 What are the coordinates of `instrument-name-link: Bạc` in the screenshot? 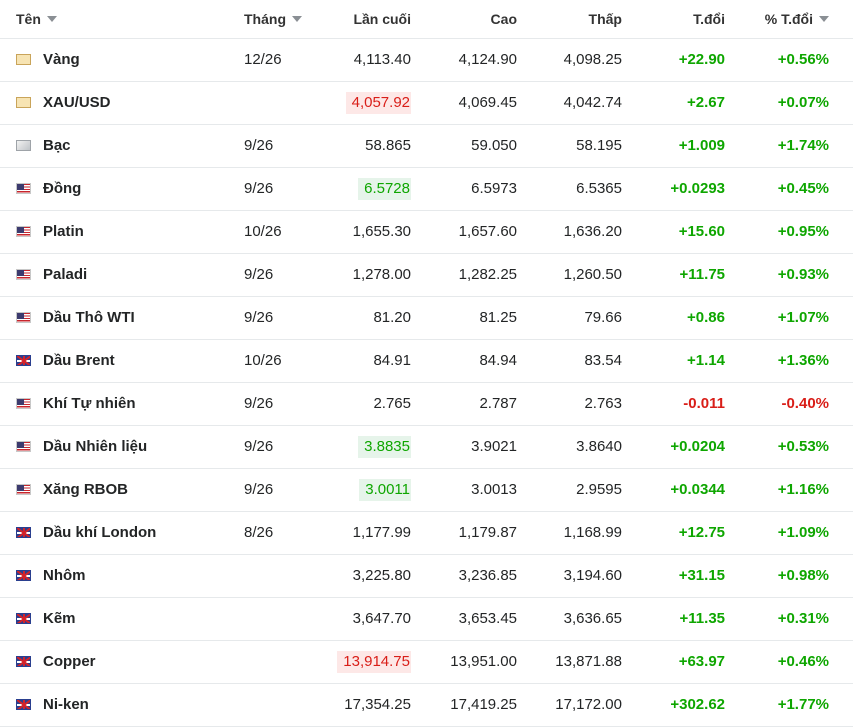 It's located at (57, 146).